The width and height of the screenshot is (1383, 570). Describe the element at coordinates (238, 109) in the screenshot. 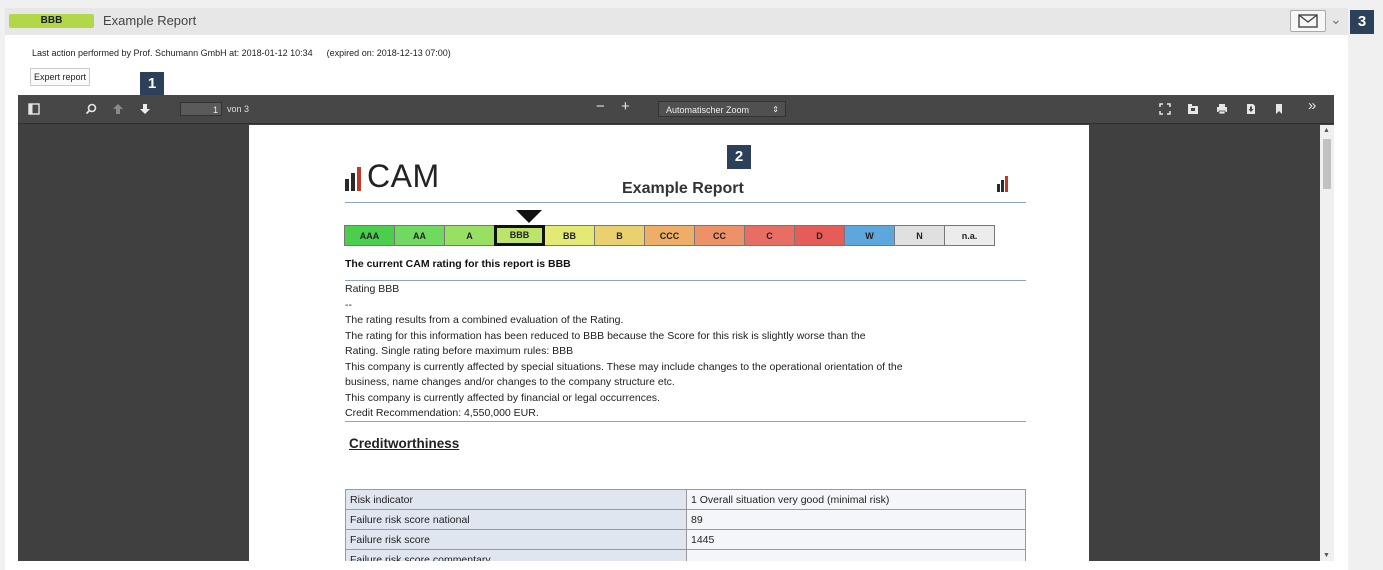

I see `page-total-label: von 3` at that location.